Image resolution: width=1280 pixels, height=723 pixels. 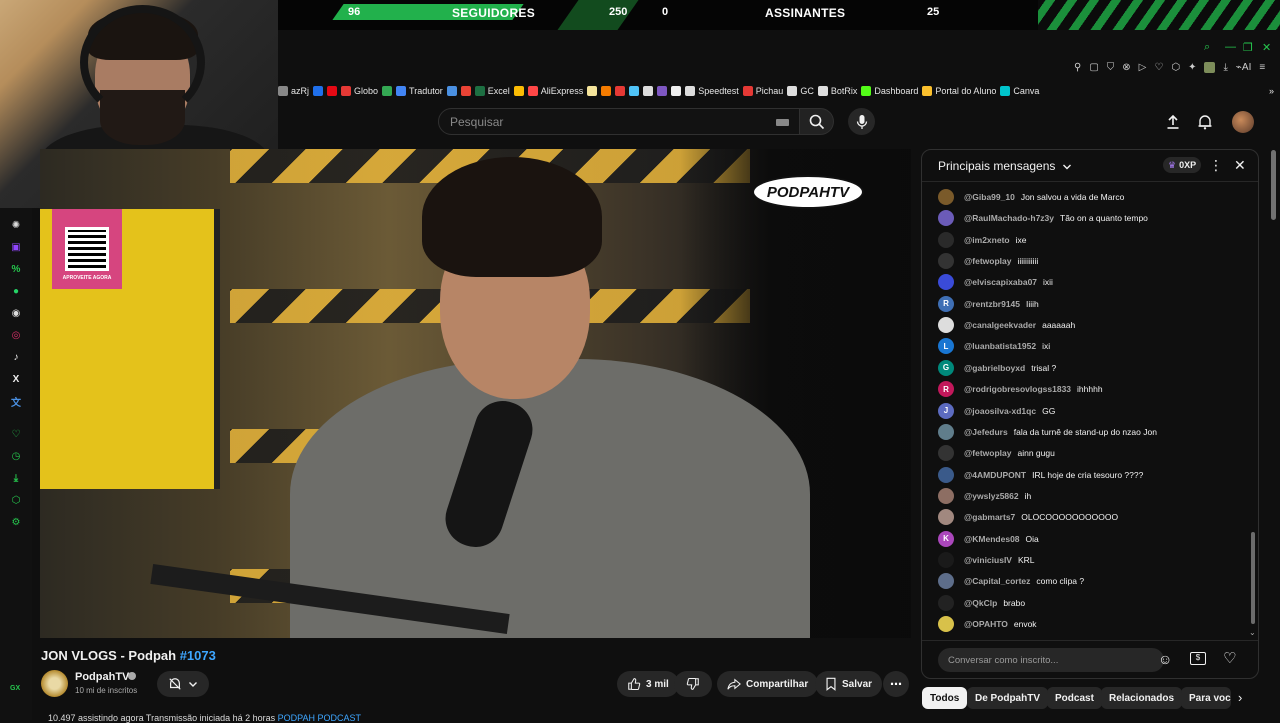 I want to click on chat-message: @elviscapixaba07 ixii, so click(x=995, y=282).